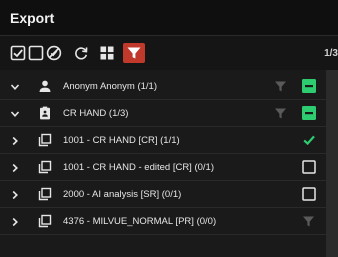 This screenshot has width=338, height=257. I want to click on row-checkbox-checked, so click(309, 140).